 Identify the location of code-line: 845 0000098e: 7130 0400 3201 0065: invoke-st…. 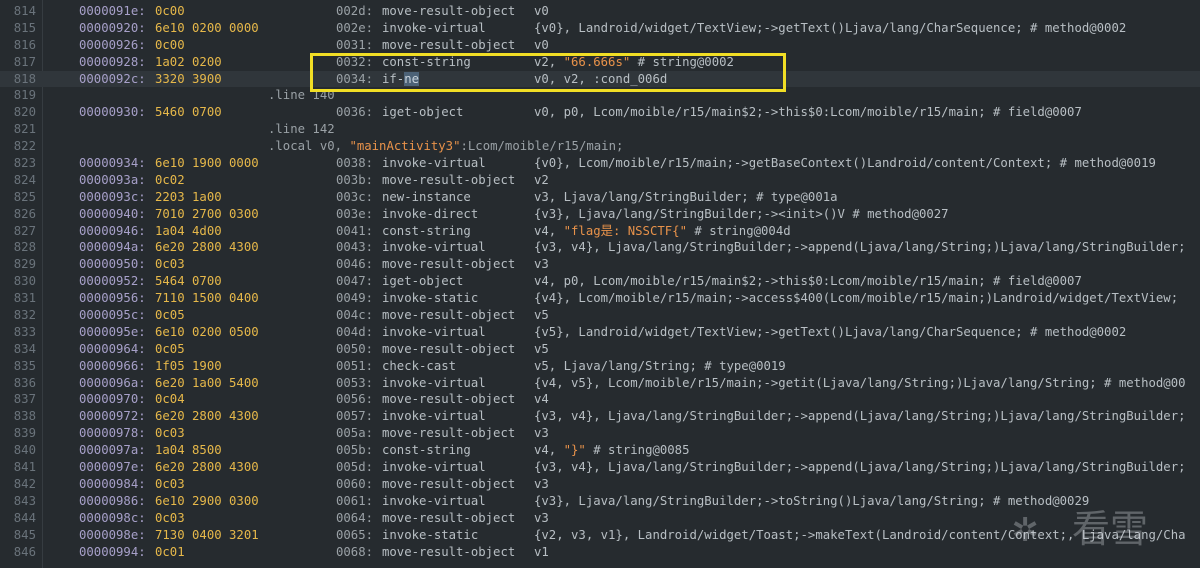
(600, 535).